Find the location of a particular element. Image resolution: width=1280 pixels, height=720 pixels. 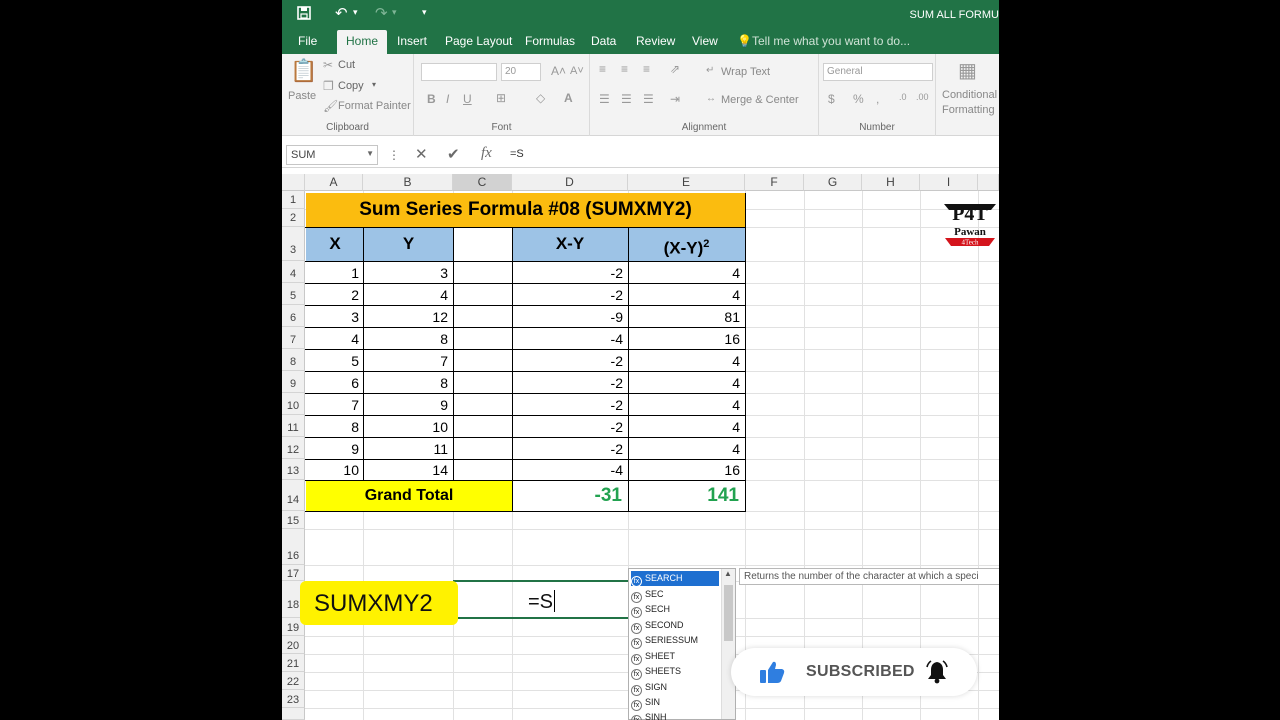

indent-icon: ⇥ is located at coordinates (675, 99).